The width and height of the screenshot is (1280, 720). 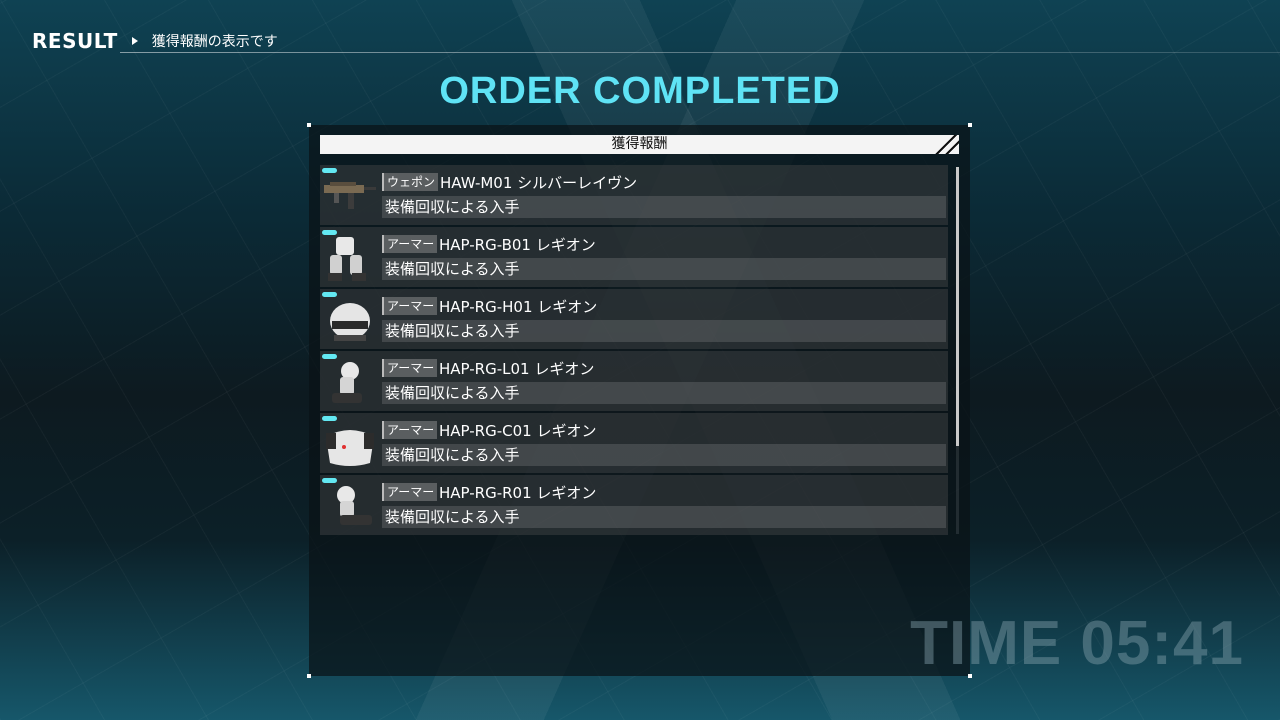 What do you see at coordinates (634, 257) in the screenshot?
I see `reward-row: アーマー HAP-RG-B01 レギオン 装備回収による入手` at bounding box center [634, 257].